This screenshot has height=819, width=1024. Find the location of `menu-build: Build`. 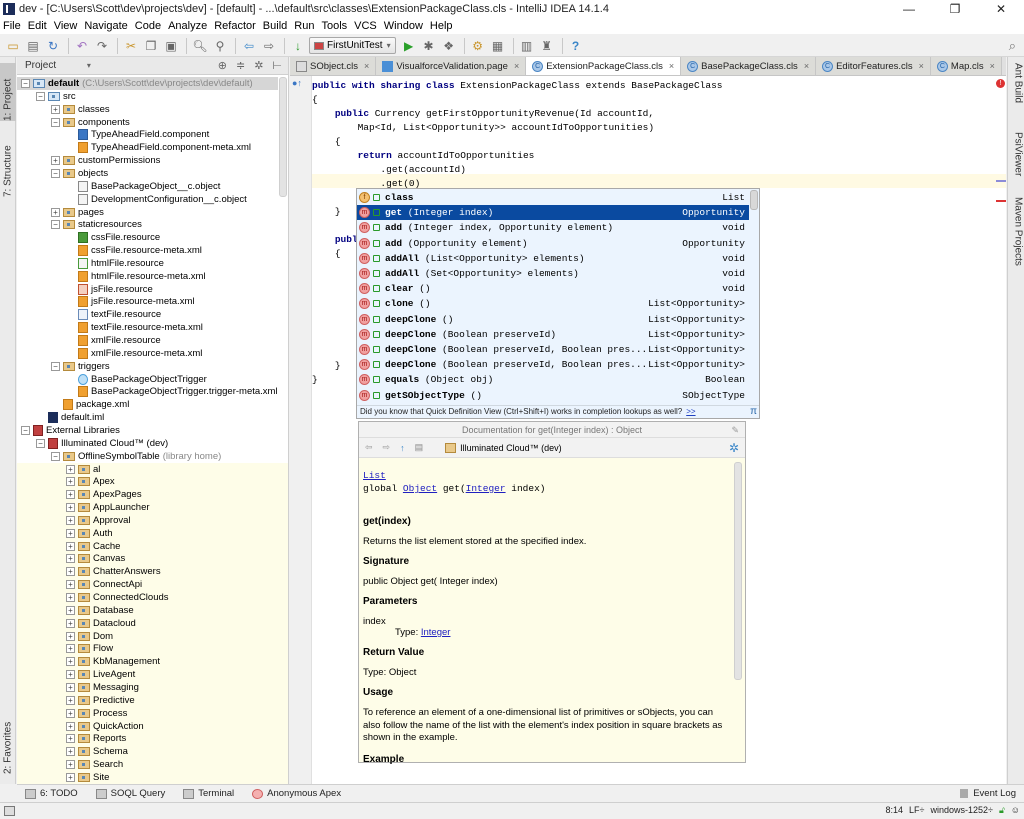

menu-build: Build is located at coordinates (275, 26).